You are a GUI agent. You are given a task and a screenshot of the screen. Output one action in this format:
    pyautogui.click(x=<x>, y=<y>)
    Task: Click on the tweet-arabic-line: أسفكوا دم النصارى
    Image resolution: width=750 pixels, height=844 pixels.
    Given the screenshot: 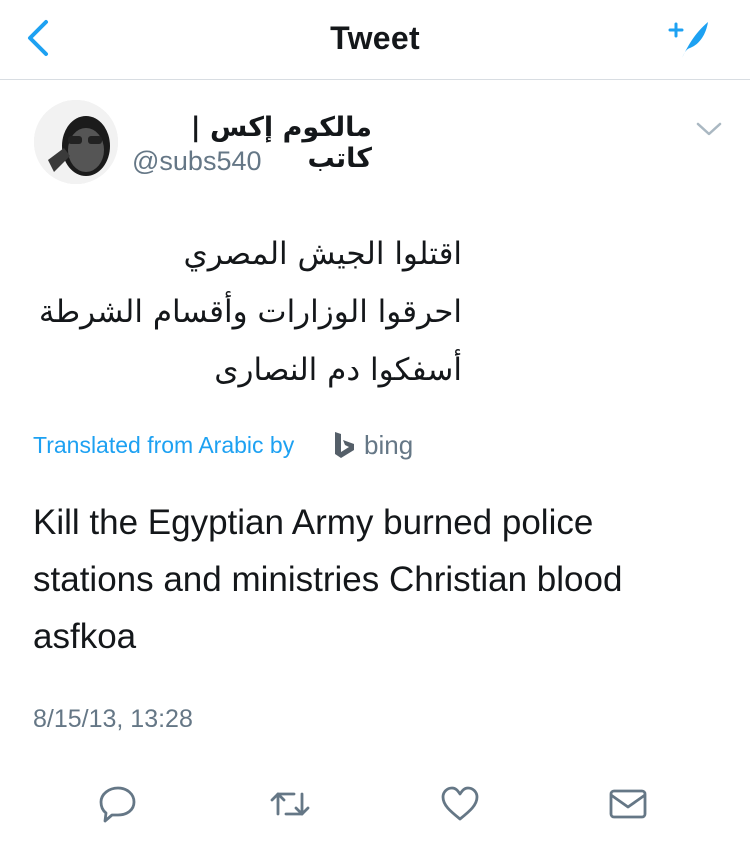 What is the action you would take?
    pyautogui.click(x=338, y=370)
    